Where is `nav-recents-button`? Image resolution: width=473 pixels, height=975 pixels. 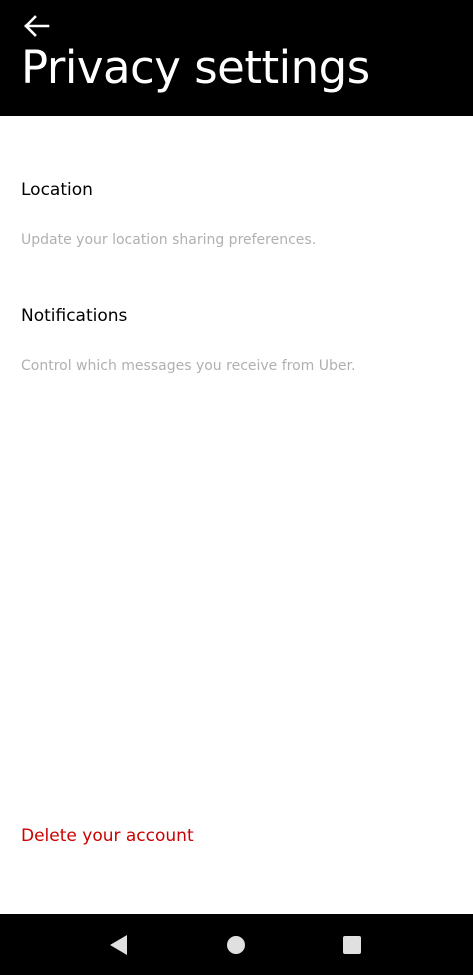 nav-recents-button is located at coordinates (352, 945).